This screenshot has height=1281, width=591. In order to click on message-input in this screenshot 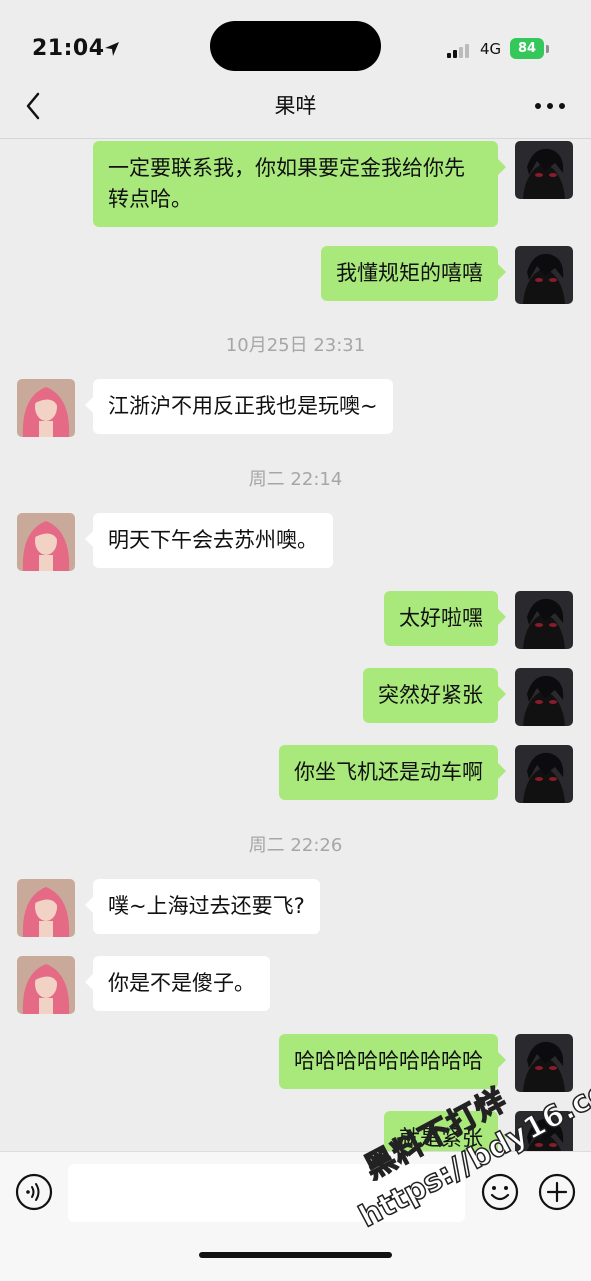, I will do `click(266, 1193)`.